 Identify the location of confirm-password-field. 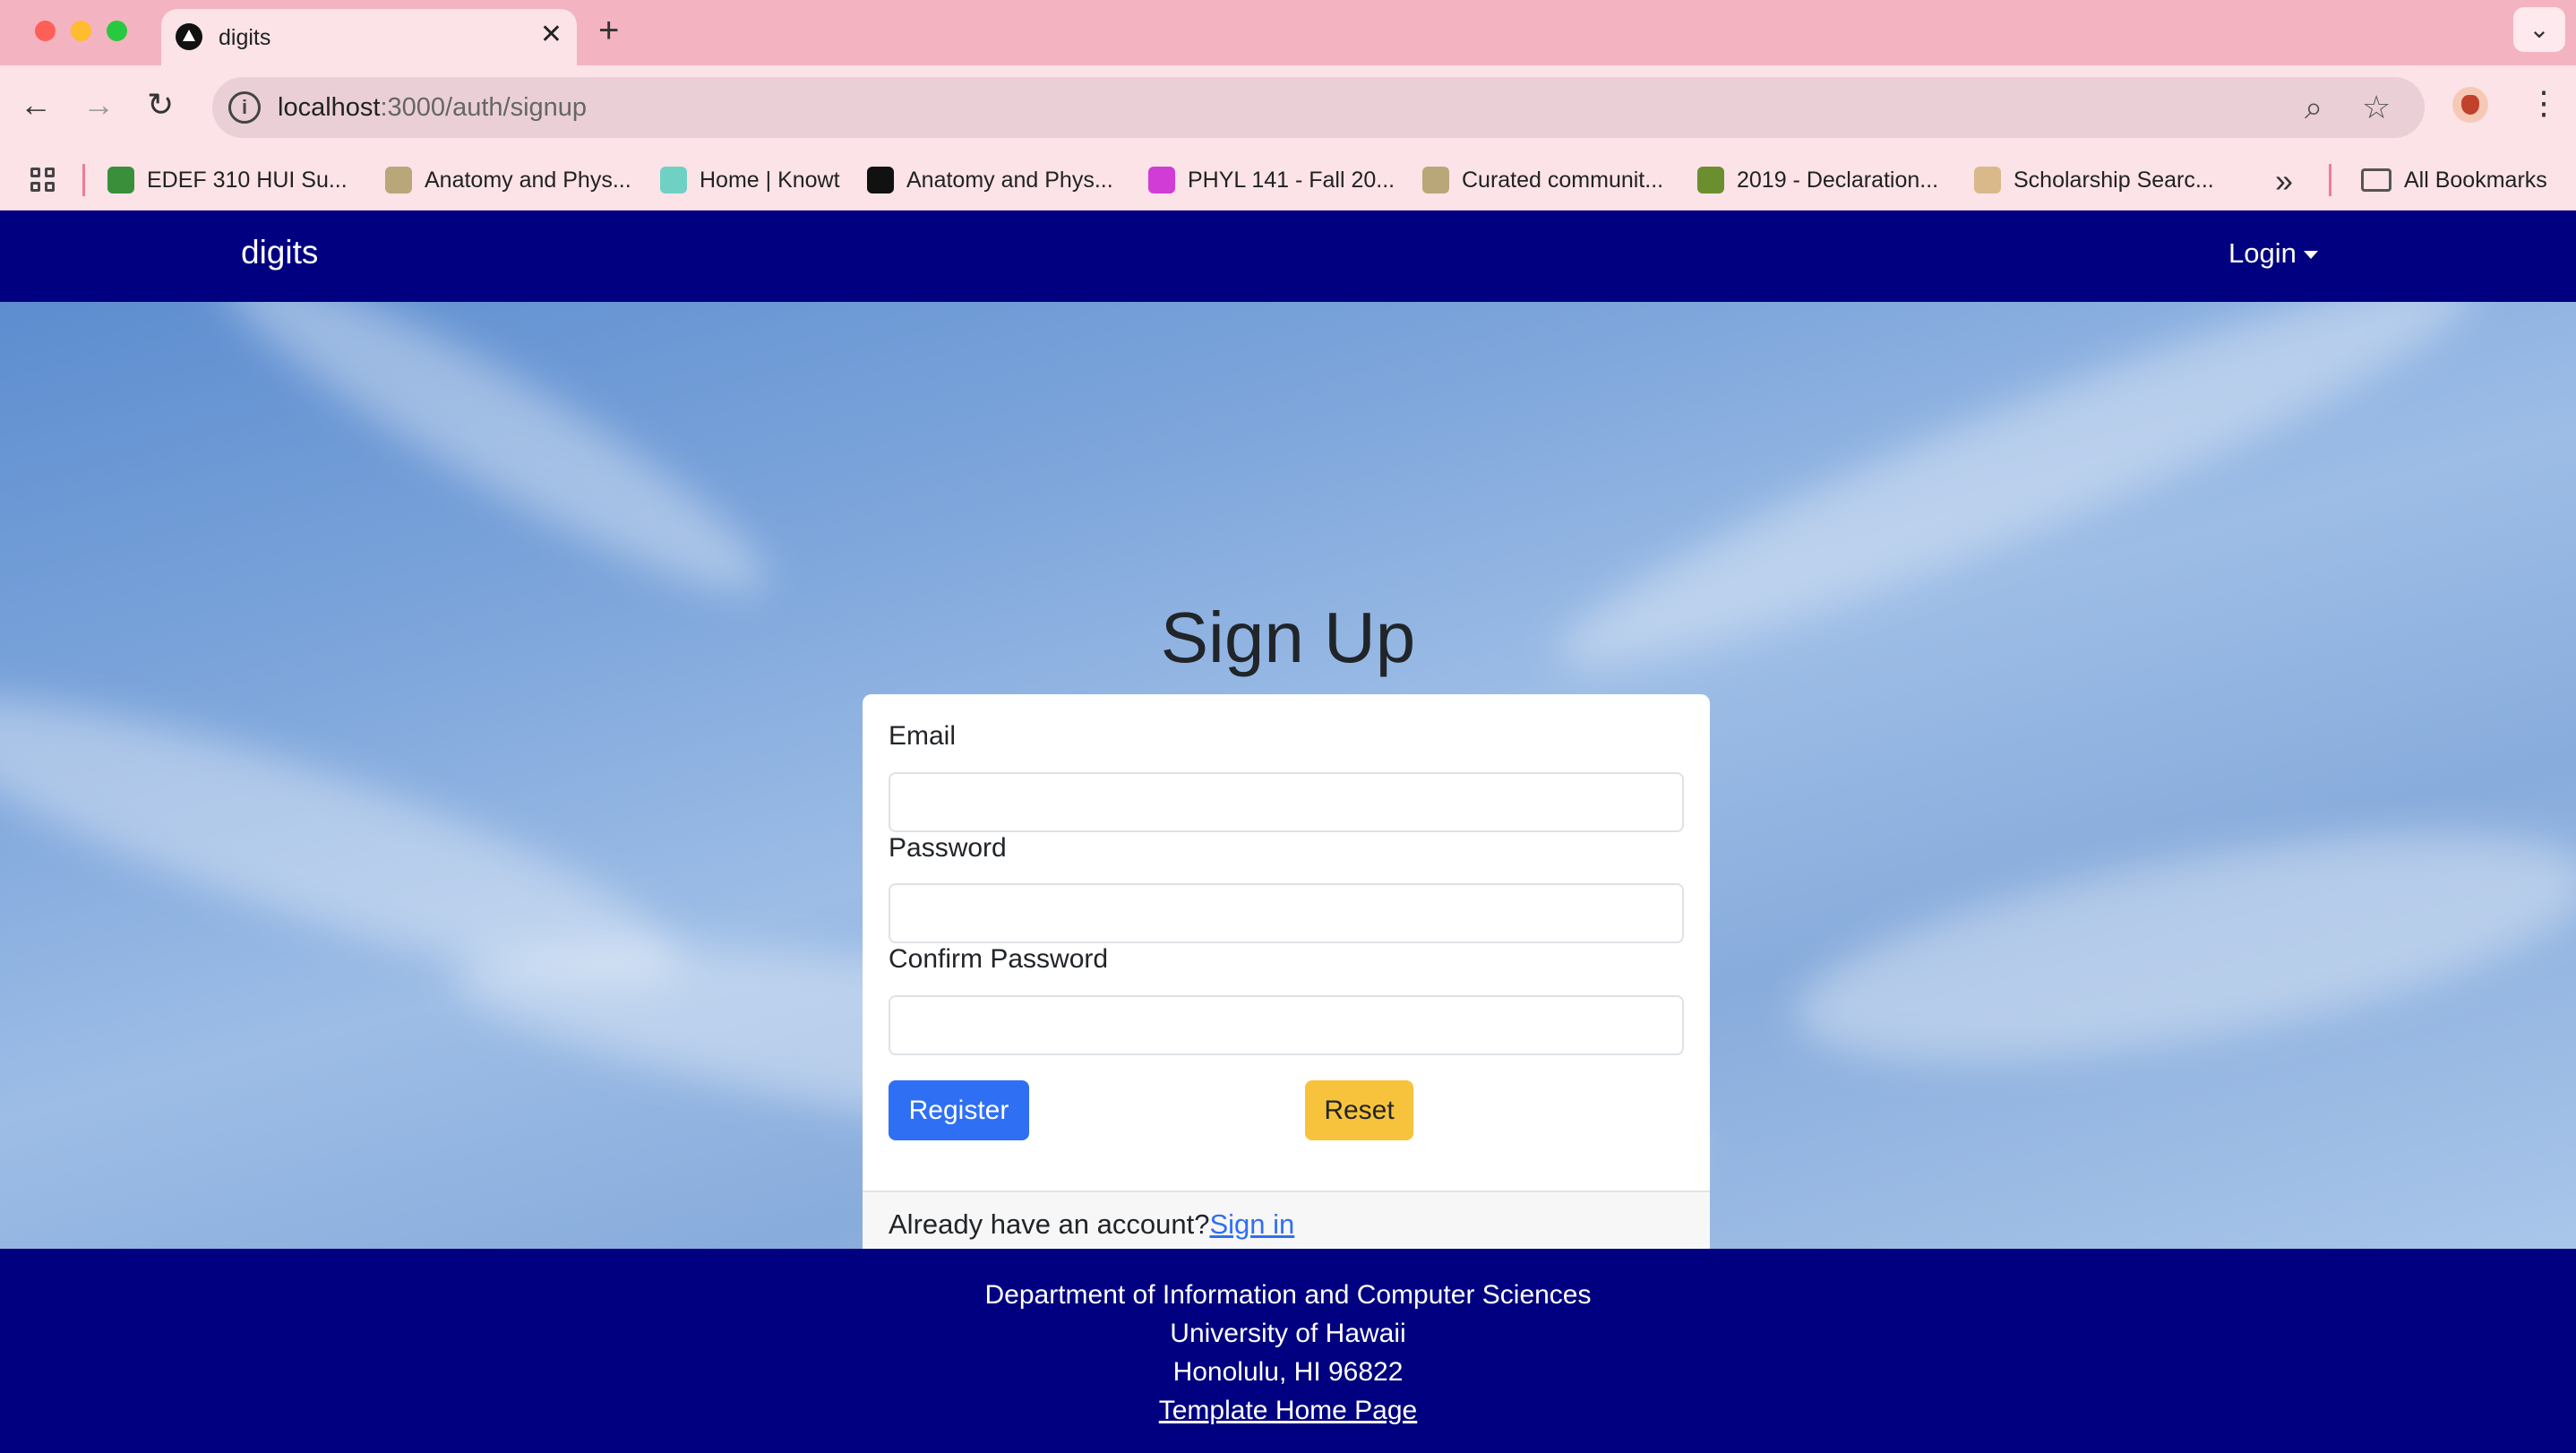
(1286, 1025).